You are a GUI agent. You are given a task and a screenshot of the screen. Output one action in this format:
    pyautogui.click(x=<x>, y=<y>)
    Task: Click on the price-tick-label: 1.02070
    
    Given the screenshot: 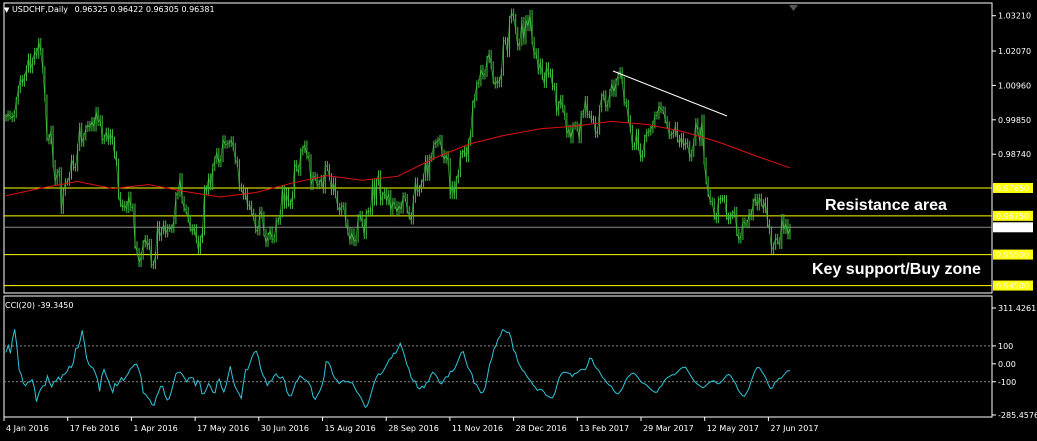 What is the action you would take?
    pyautogui.click(x=1014, y=51)
    